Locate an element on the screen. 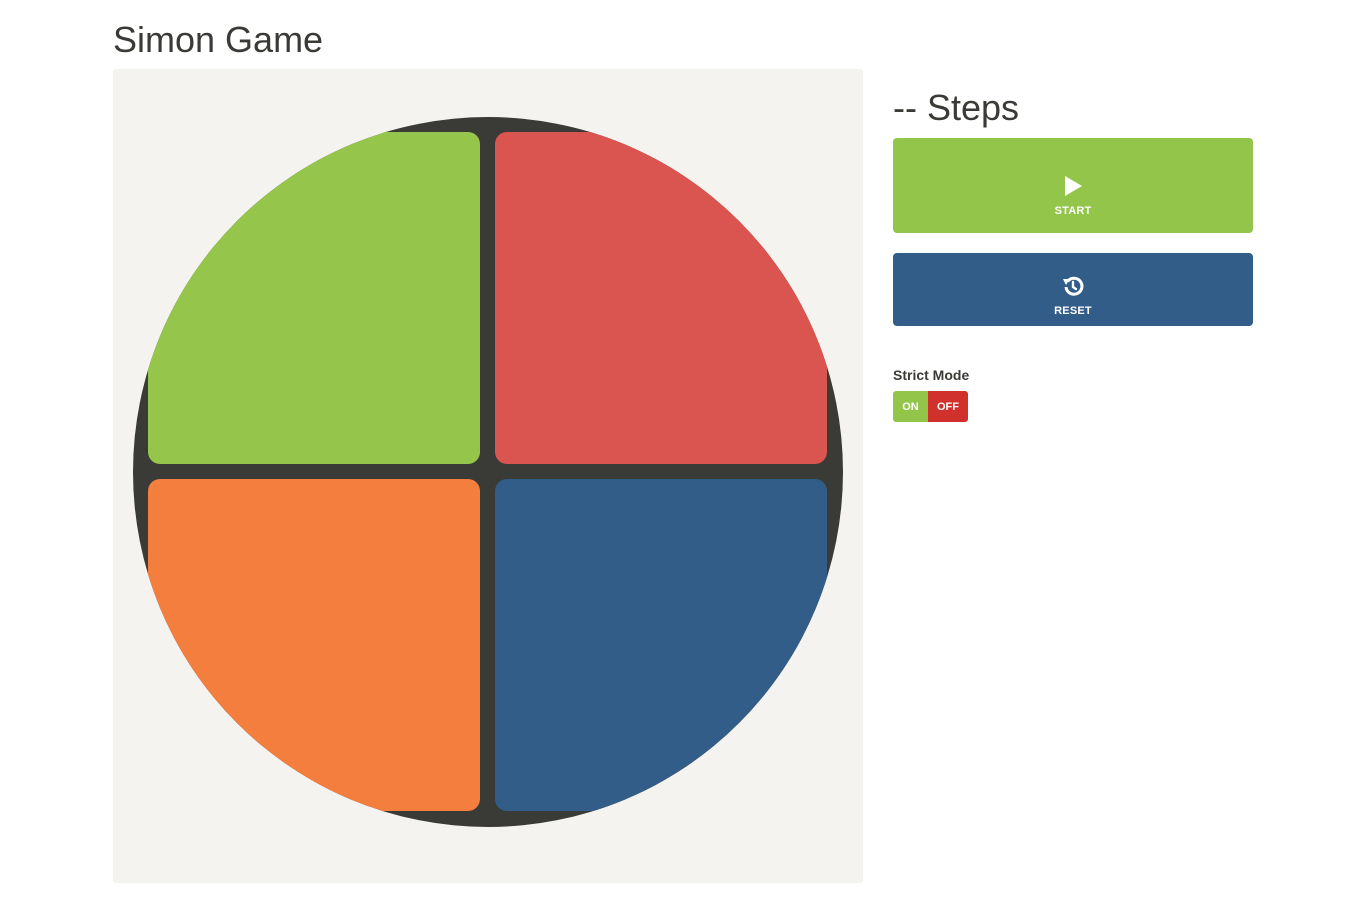  strict-mode-on-button: ON is located at coordinates (910, 406).